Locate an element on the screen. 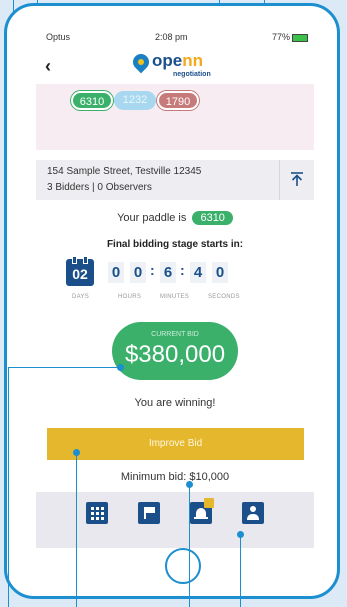  your-paddle-chip: 6310 is located at coordinates (212, 218).